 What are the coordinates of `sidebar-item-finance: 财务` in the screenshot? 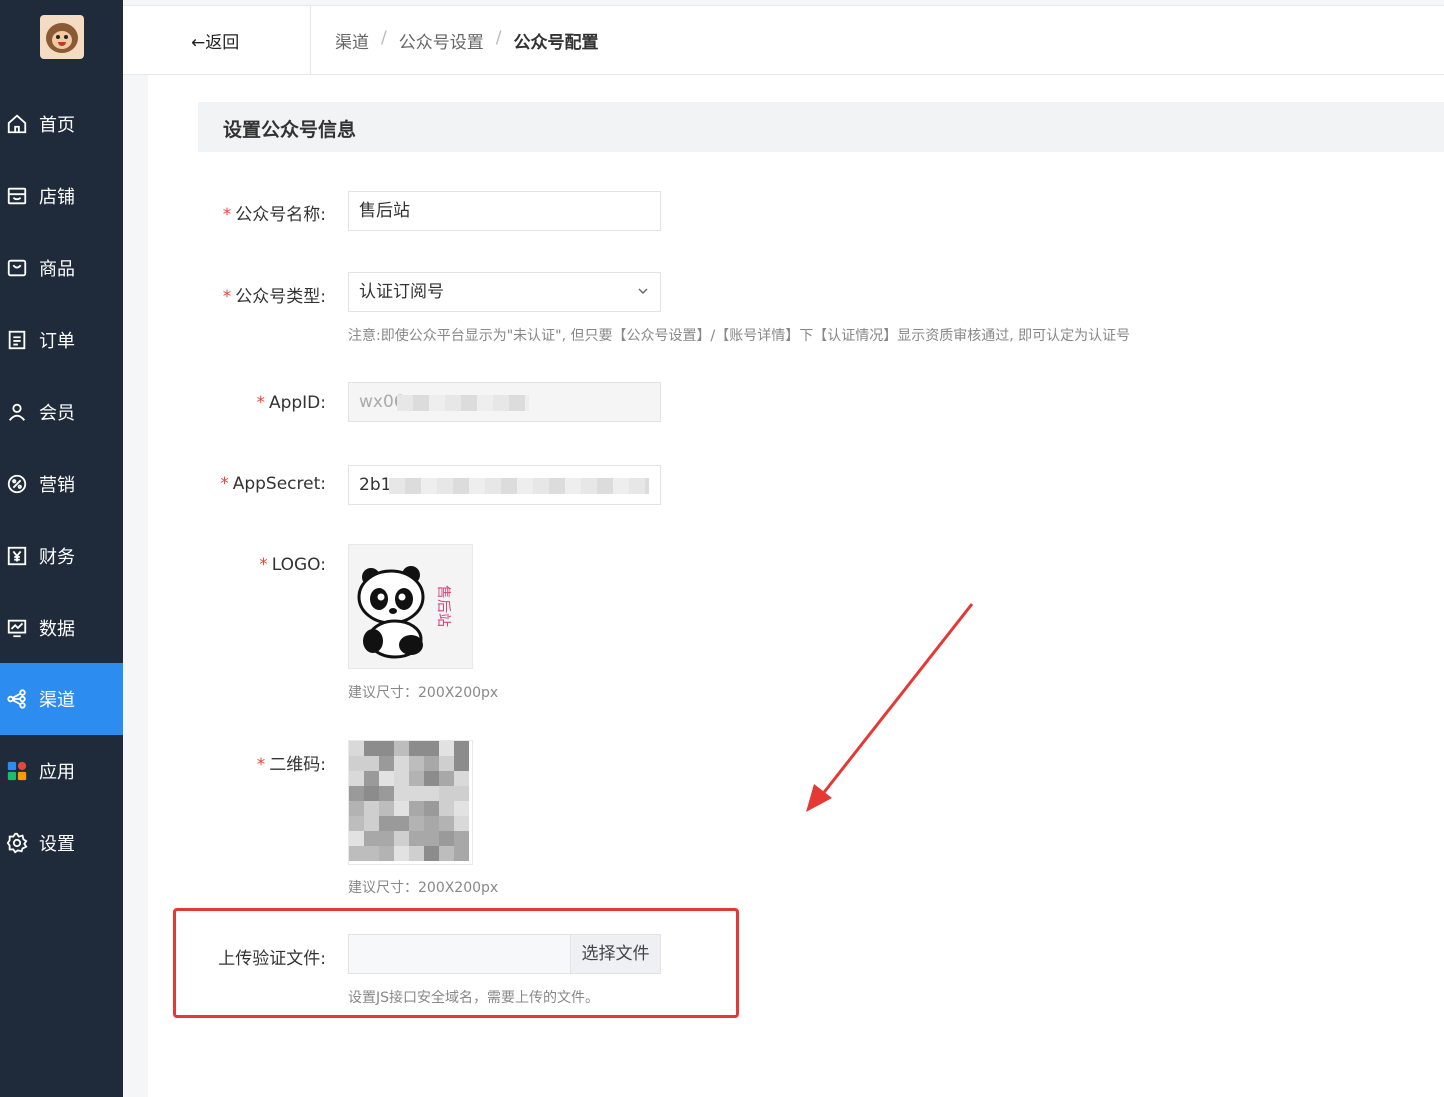 It's located at (61, 556).